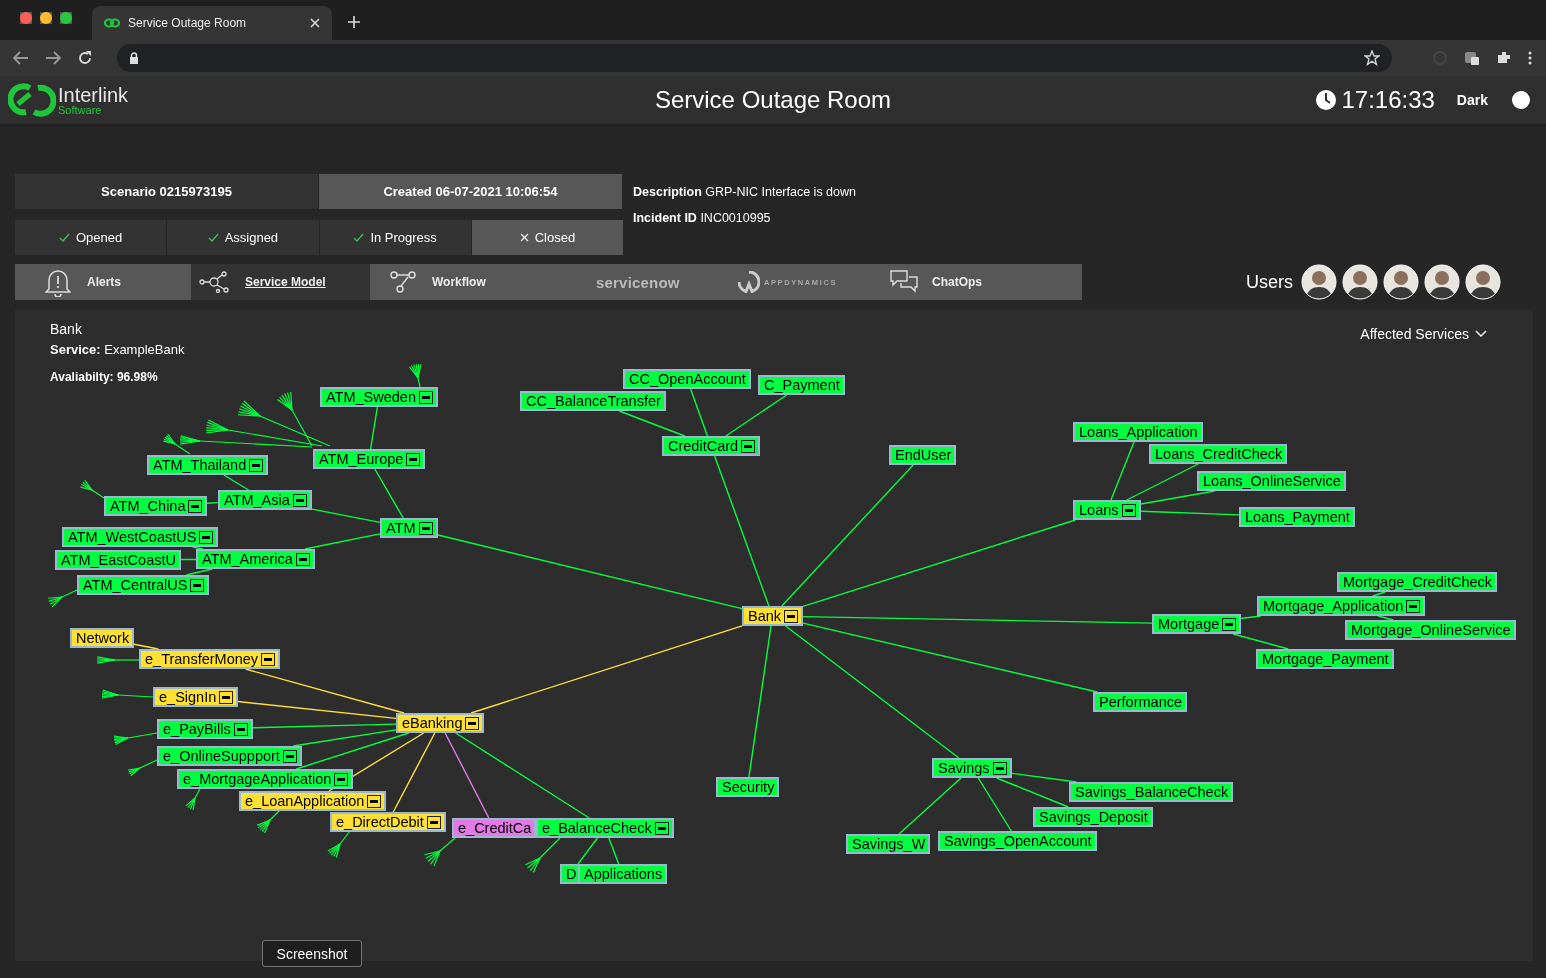 This screenshot has width=1546, height=978. What do you see at coordinates (1017, 841) in the screenshot?
I see `service-node: Savings_OpenAccount` at bounding box center [1017, 841].